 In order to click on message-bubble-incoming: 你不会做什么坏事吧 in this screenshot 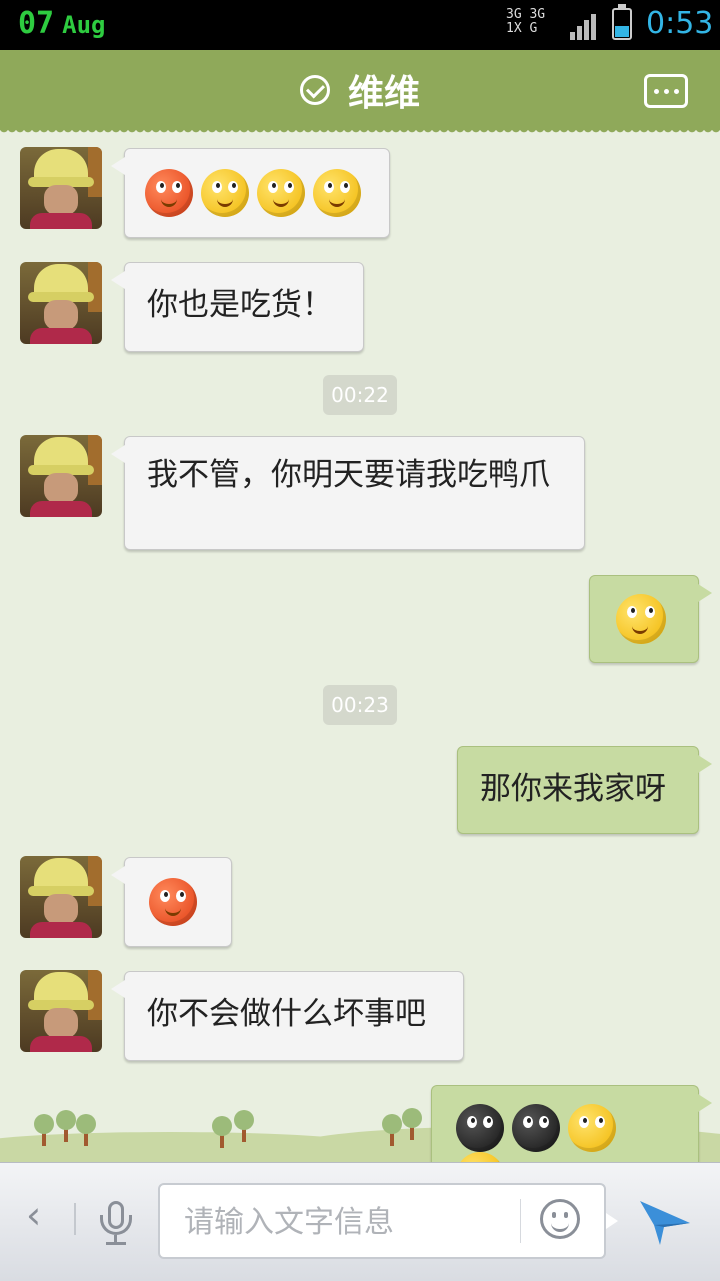, I will do `click(287, 1016)`.